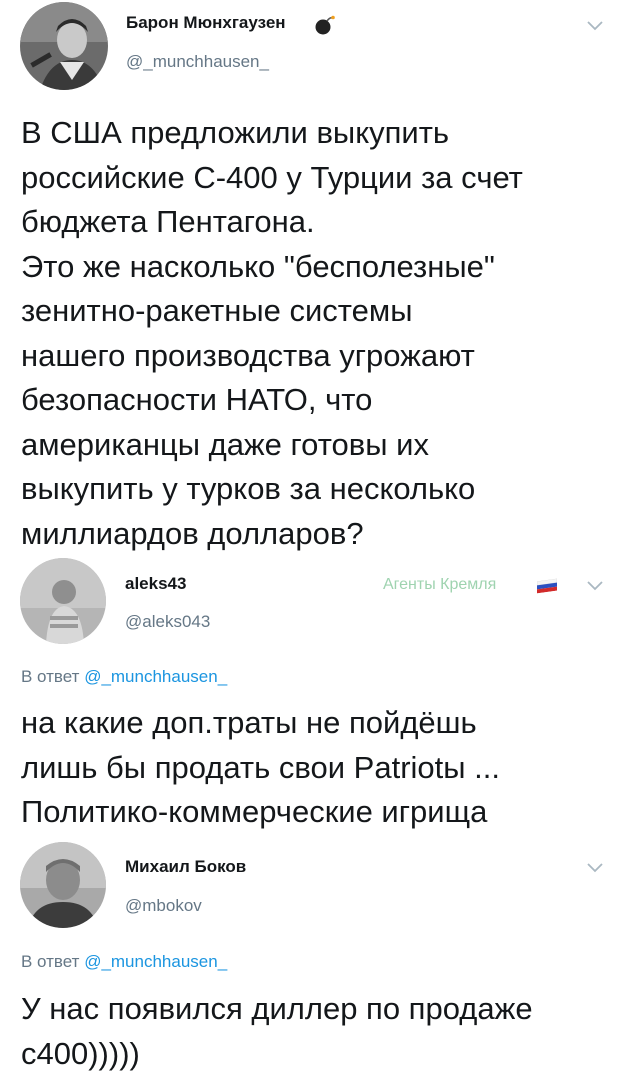 This screenshot has height=1080, width=627. I want to click on handle: @_munchhausen_, so click(197, 62).